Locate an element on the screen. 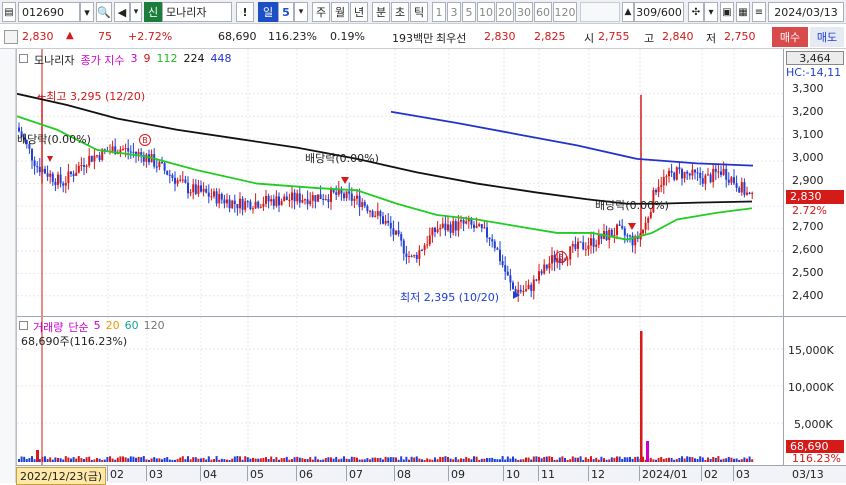 This screenshot has height=485, width=846. menu-icon: ≡ is located at coordinates (759, 12).